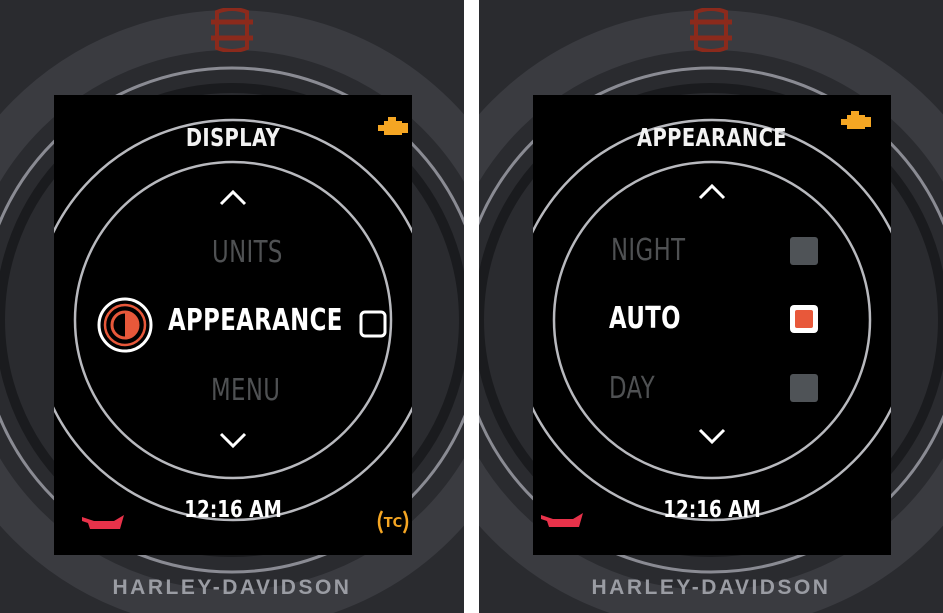 The height and width of the screenshot is (613, 943). I want to click on option-auto: AUTO, so click(645, 318).